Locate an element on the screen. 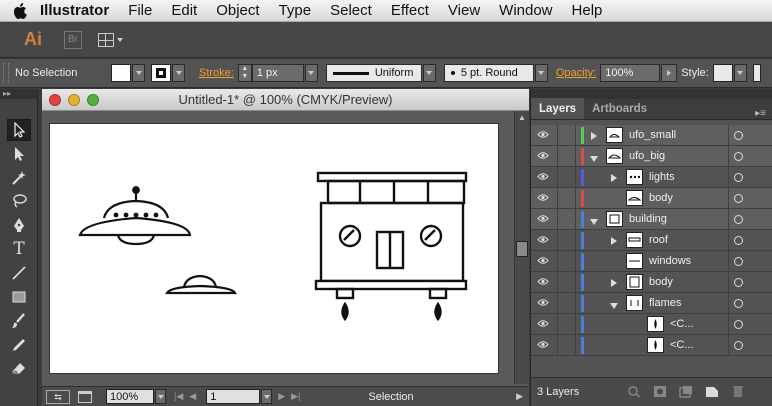 The image size is (772, 406). last-artboard-icon: ▶| is located at coordinates (295, 396).